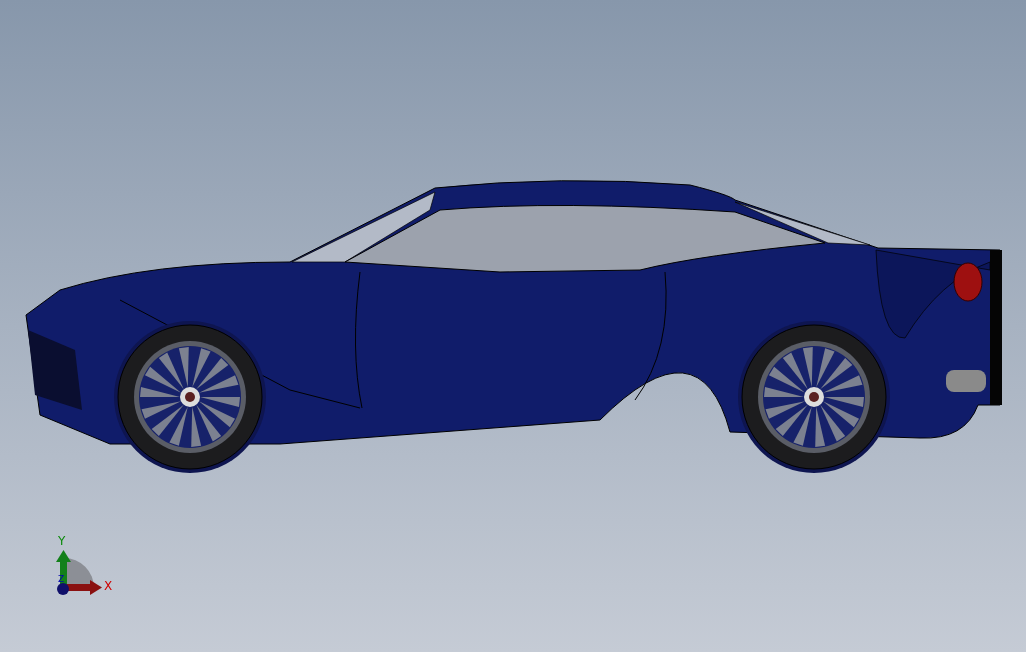 This screenshot has height=652, width=1026. What do you see at coordinates (79, 572) in the screenshot?
I see `axis-triad-drawing` at bounding box center [79, 572].